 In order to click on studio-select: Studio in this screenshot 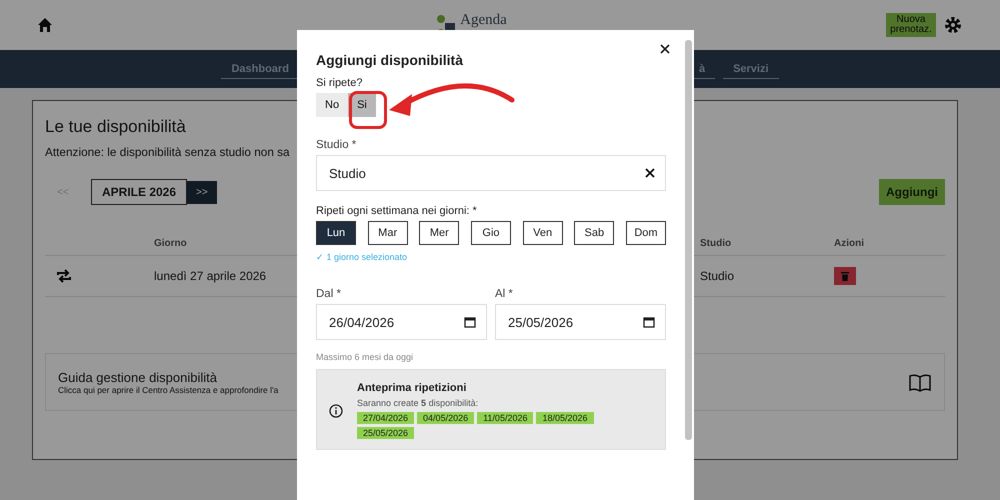, I will do `click(491, 173)`.